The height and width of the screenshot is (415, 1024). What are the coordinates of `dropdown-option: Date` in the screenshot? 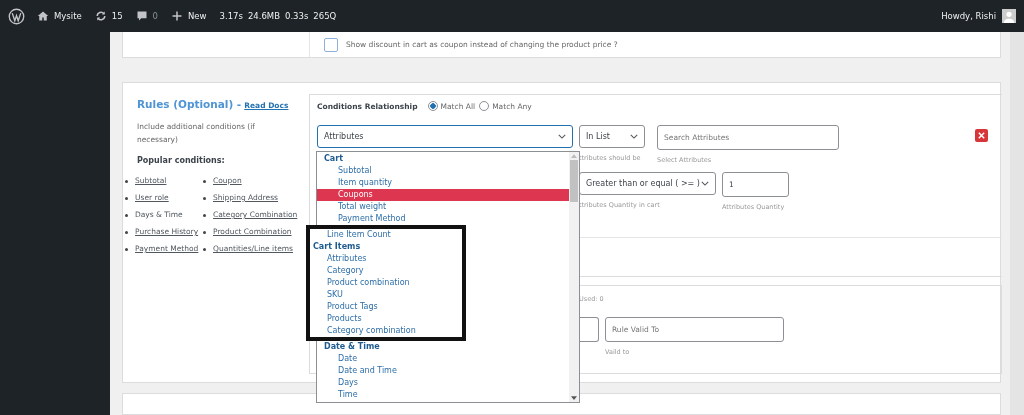 It's located at (443, 359).